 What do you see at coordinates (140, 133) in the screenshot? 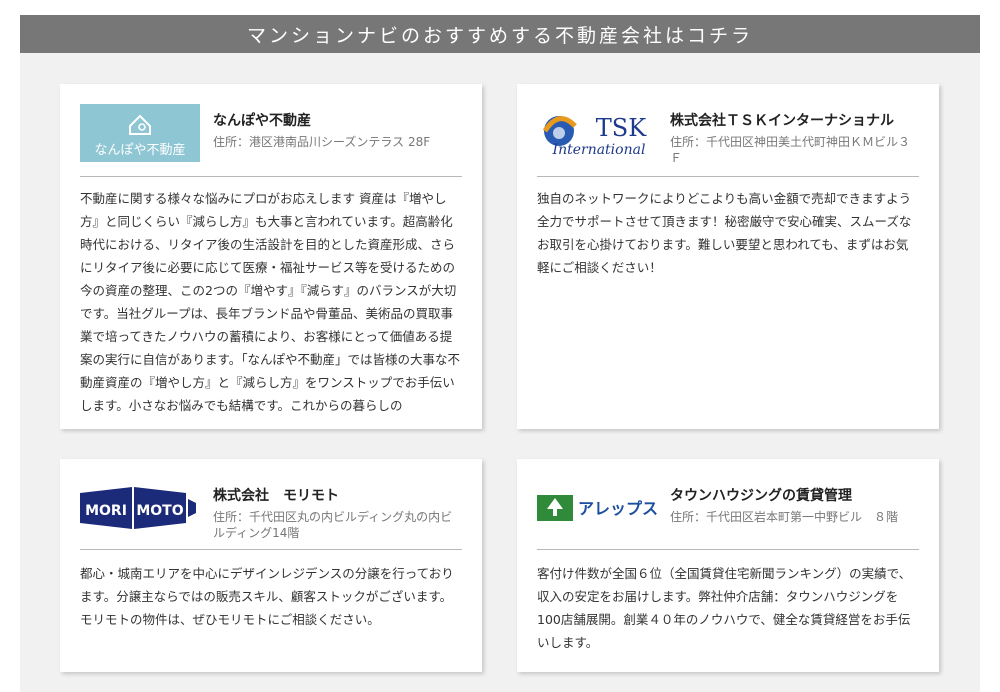
I see `nanboya-logo: なんぽや不動産` at bounding box center [140, 133].